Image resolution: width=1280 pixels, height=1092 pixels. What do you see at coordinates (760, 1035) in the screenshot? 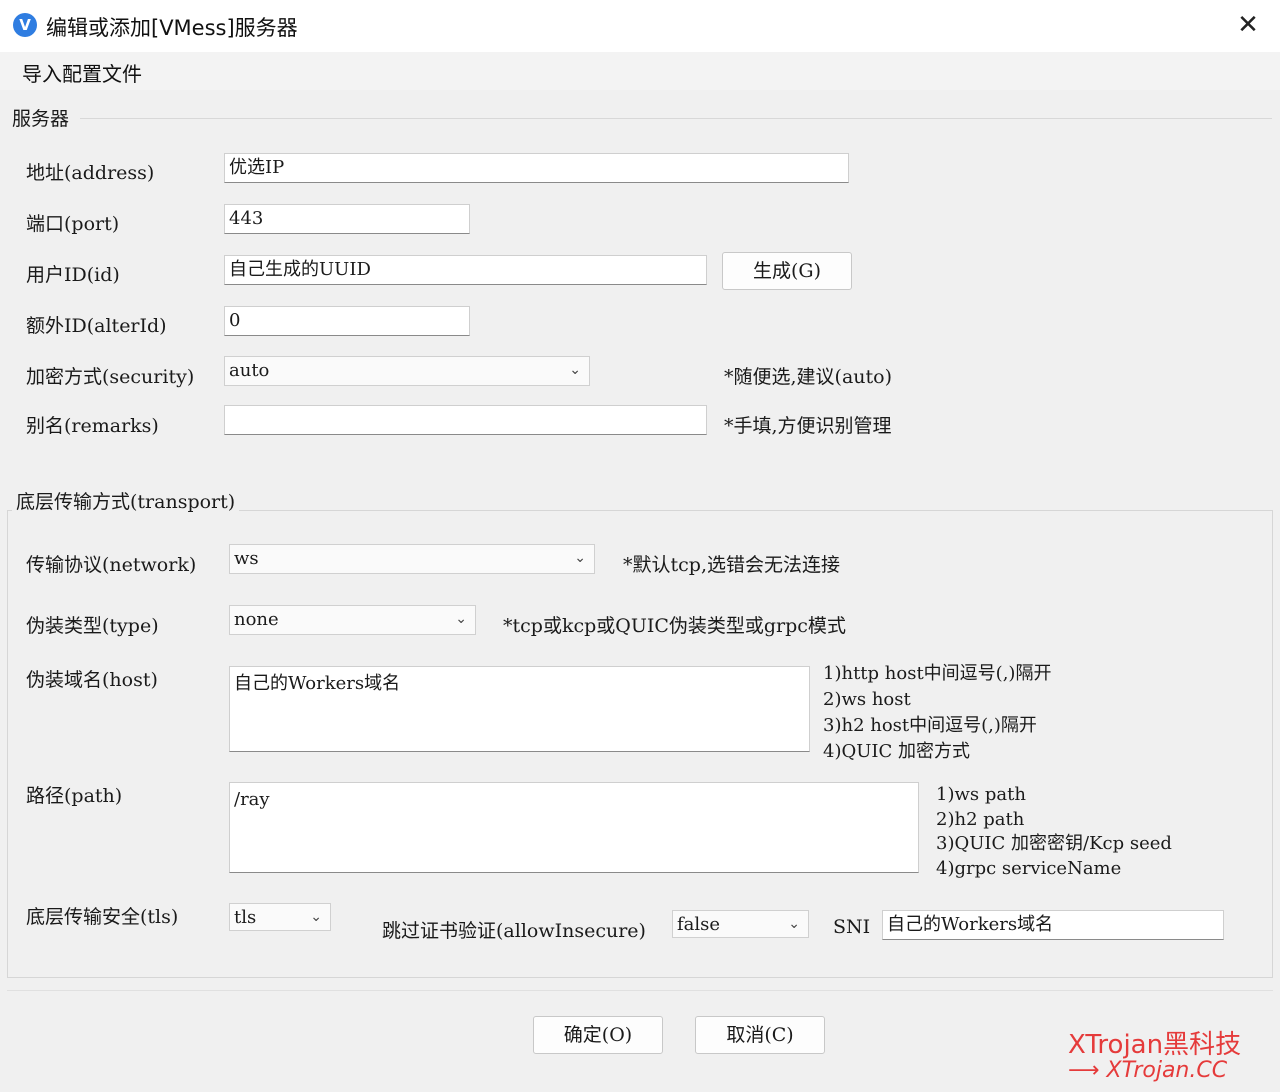
I see `cancel-button: 取消(C)` at bounding box center [760, 1035].